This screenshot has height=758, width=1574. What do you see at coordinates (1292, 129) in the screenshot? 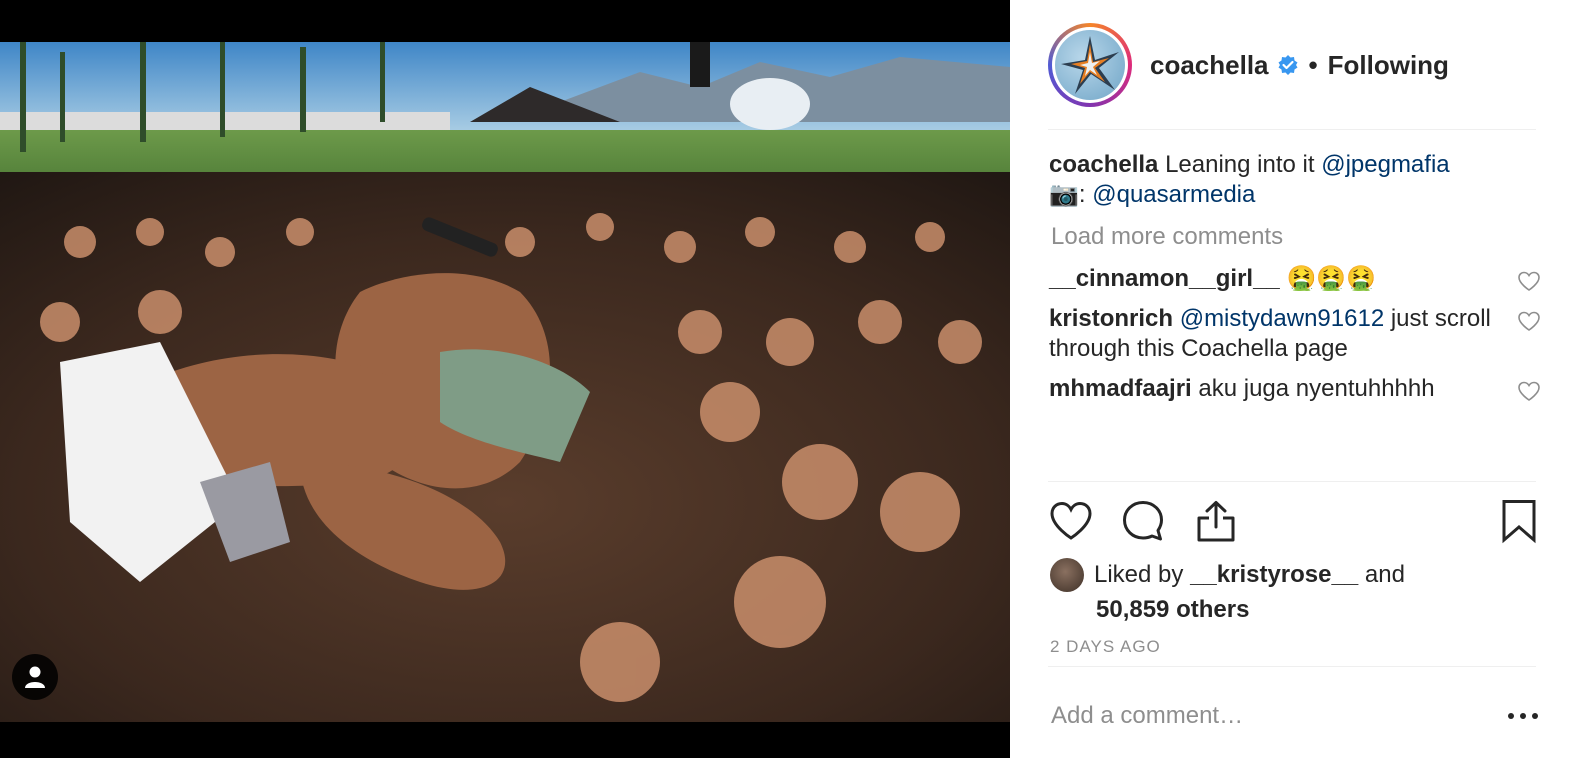
I see `header-divider` at bounding box center [1292, 129].